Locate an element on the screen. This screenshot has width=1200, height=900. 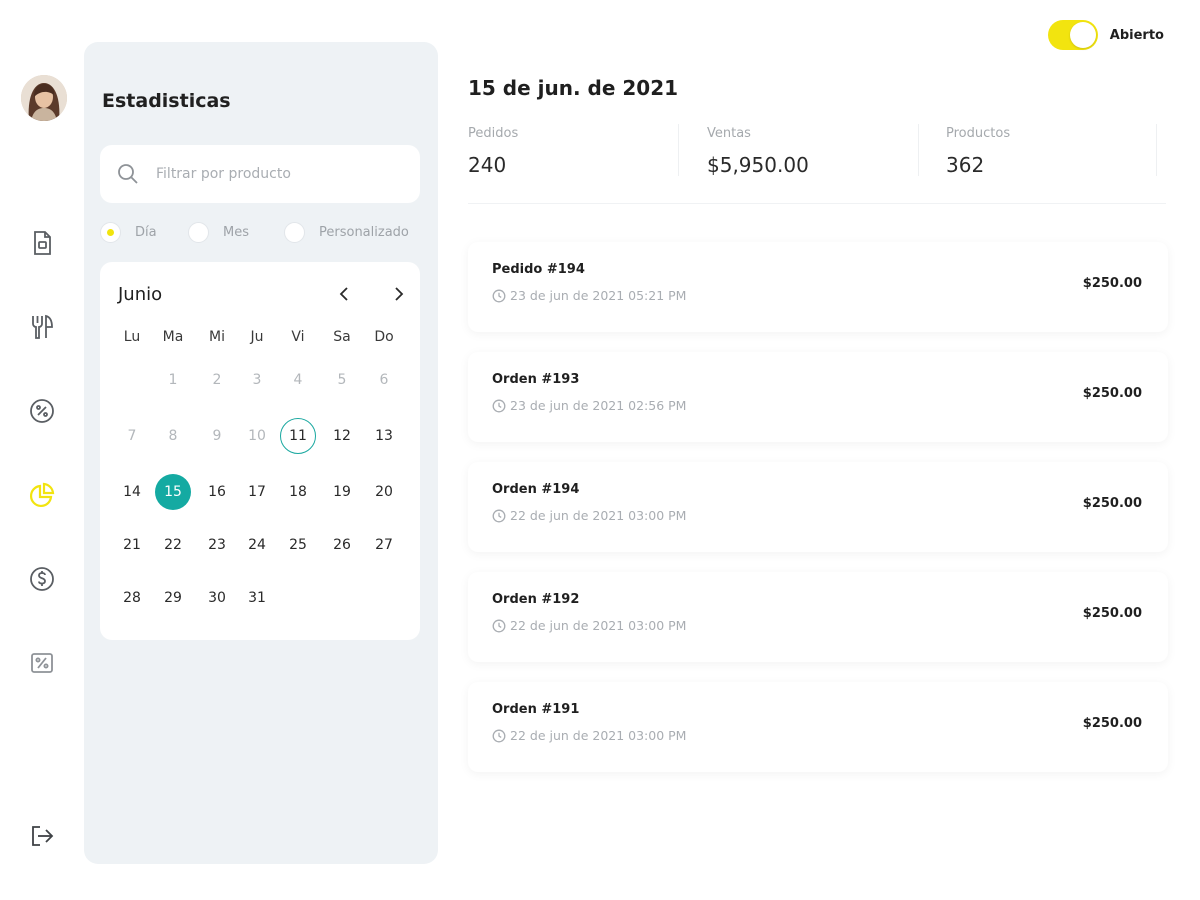
calendar-day-selected: 15 is located at coordinates (173, 492).